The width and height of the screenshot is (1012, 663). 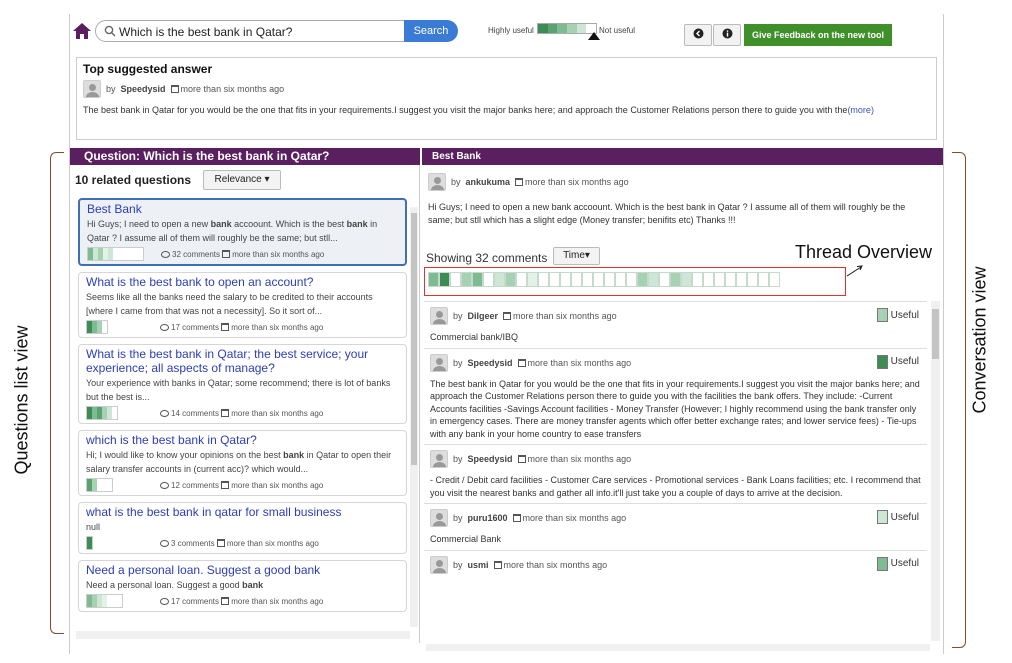 I want to click on question-list-hscrollbar, so click(x=243, y=635).